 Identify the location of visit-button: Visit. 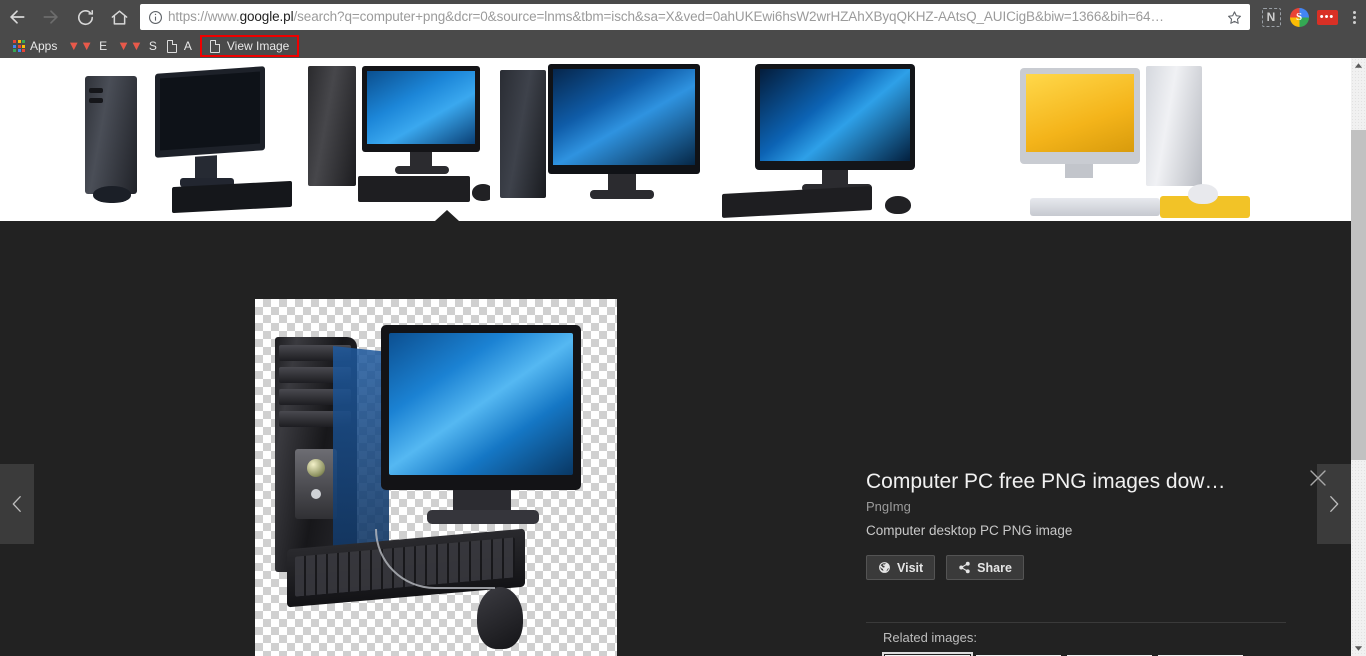
(901, 567).